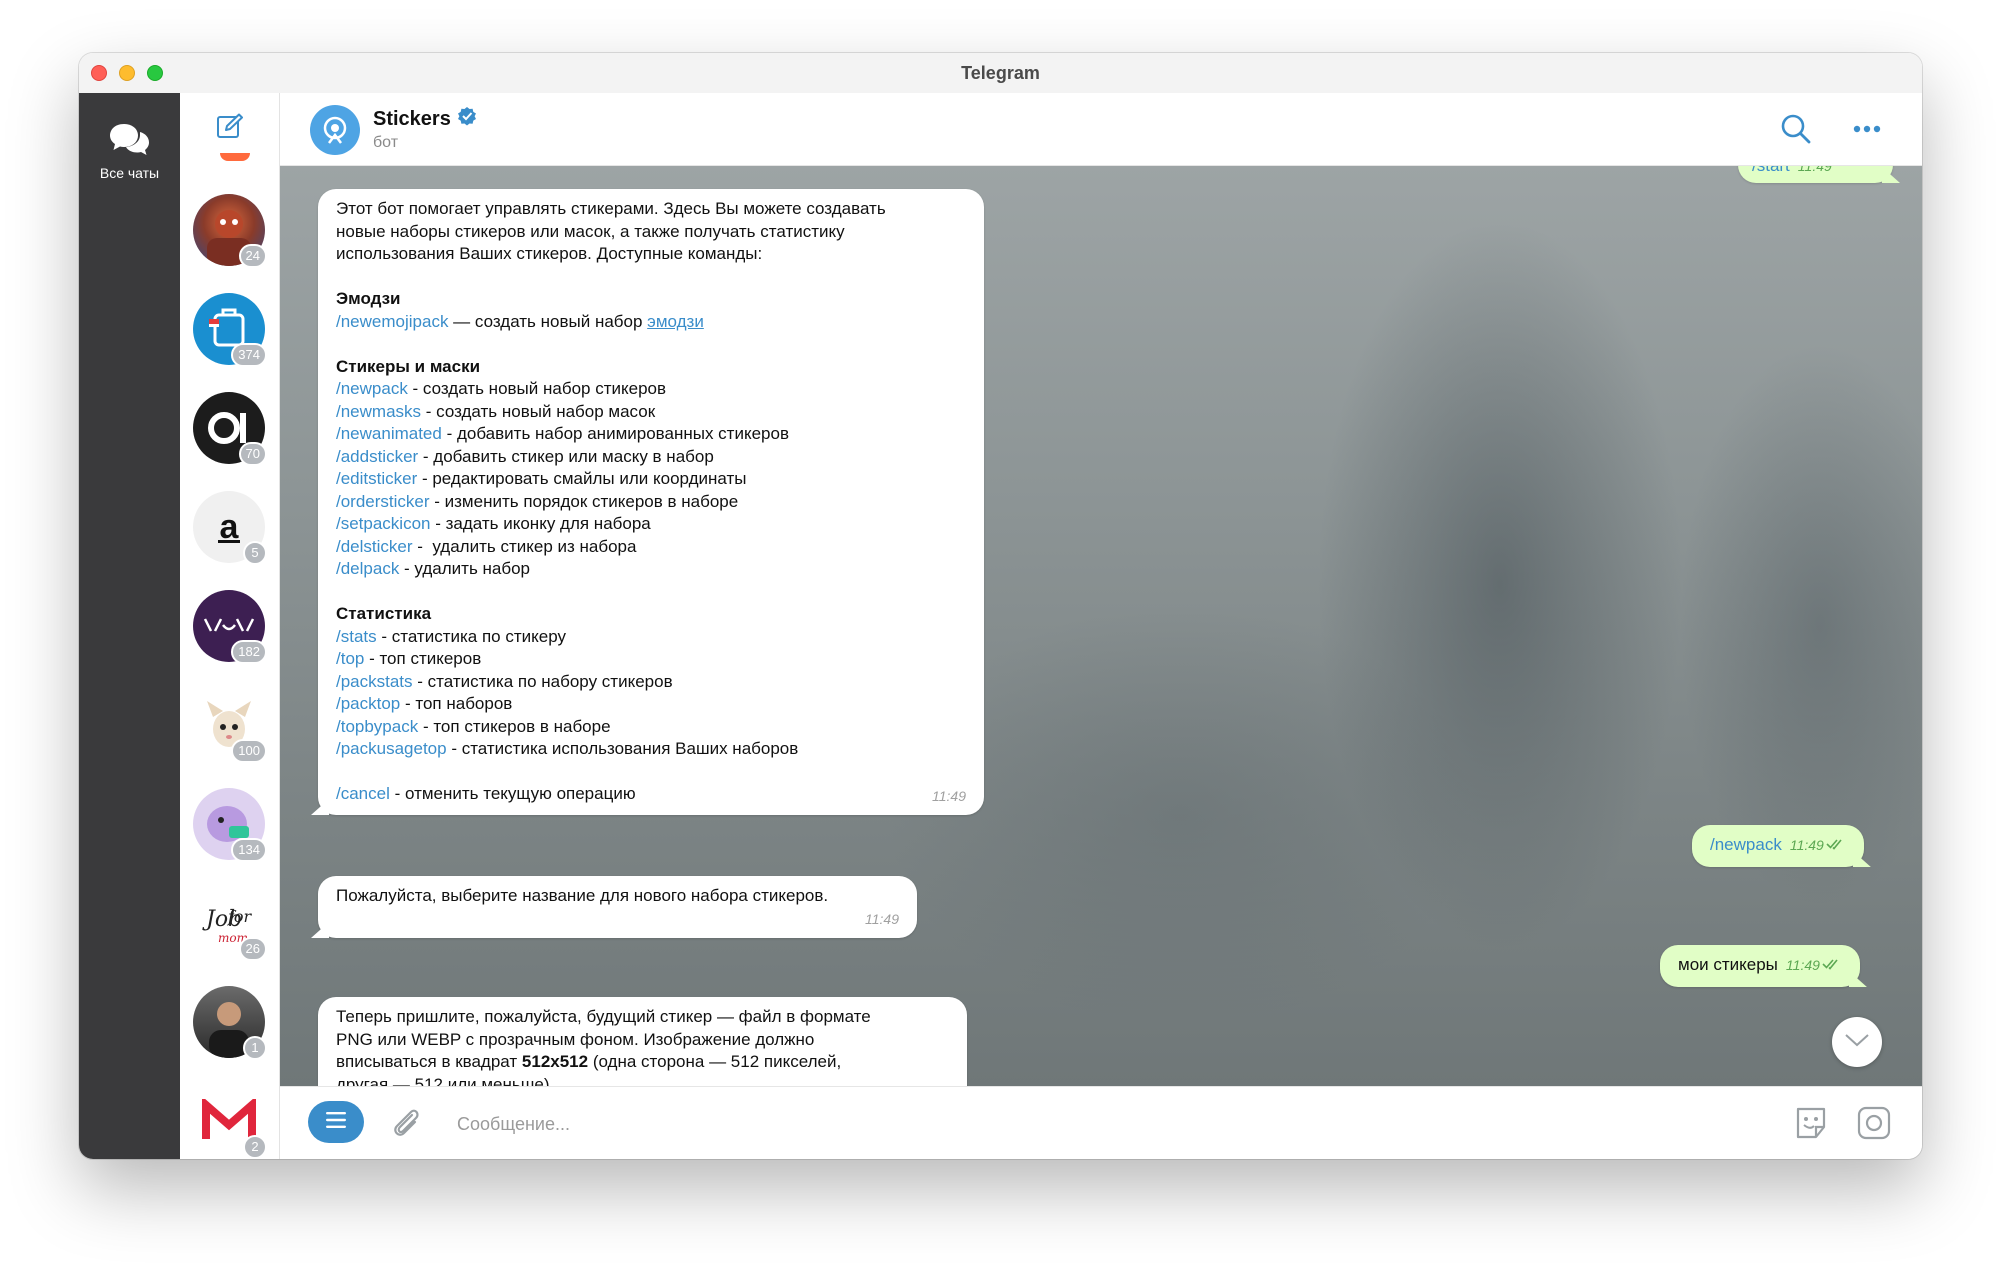  Describe the element at coordinates (367, 568) in the screenshot. I see `command-link: /delpack` at that location.